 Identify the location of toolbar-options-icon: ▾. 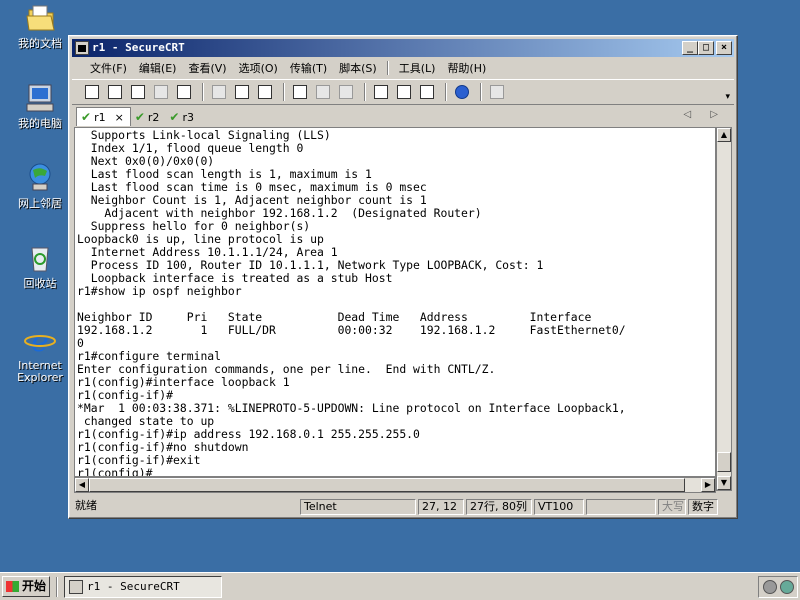
(727, 97).